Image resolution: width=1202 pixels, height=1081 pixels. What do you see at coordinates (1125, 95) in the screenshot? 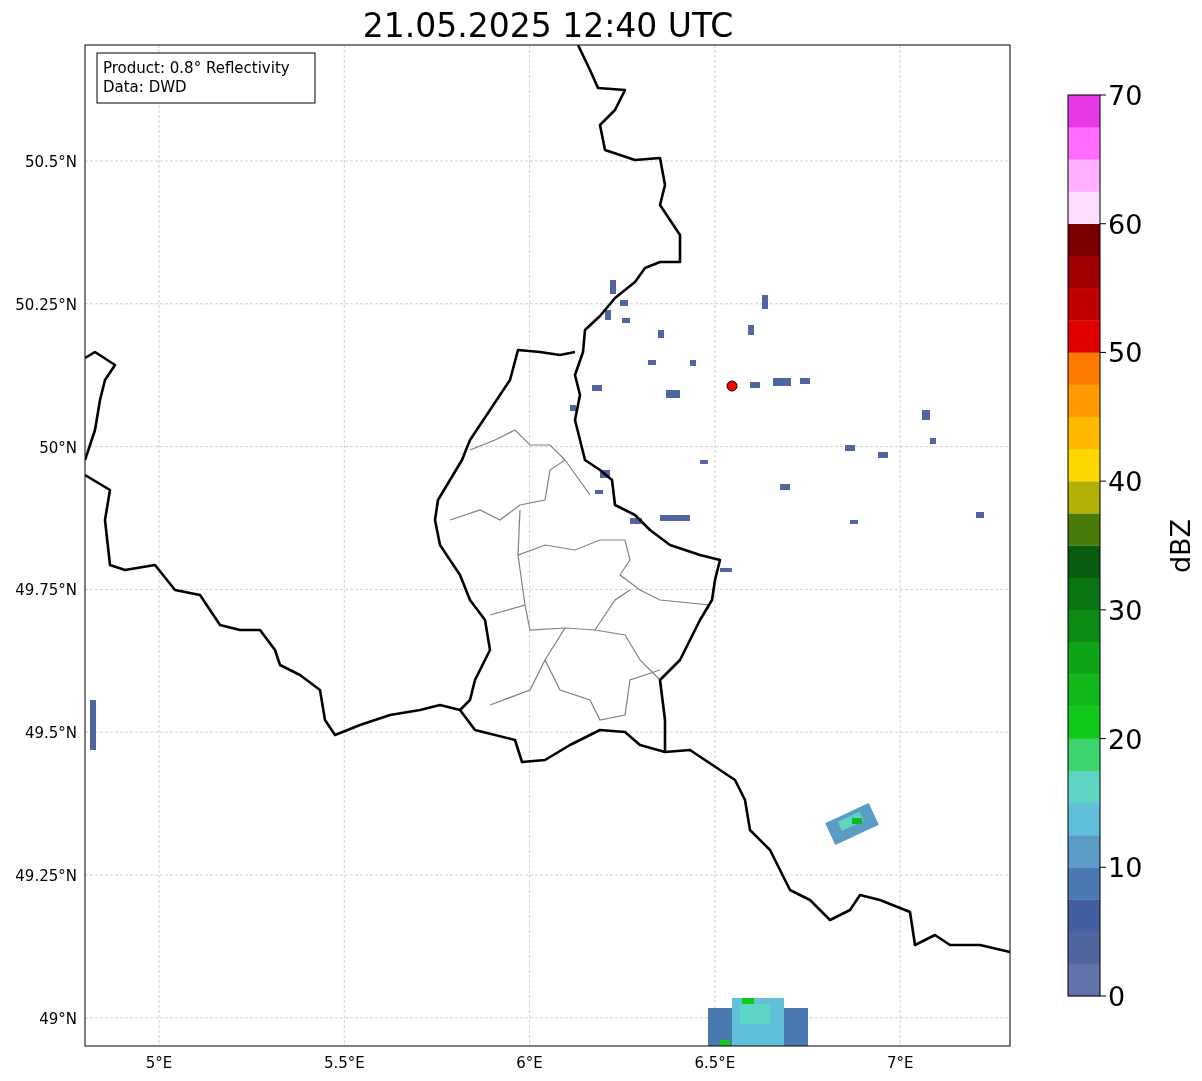
I see `colorbar-tick-label: 70` at bounding box center [1125, 95].